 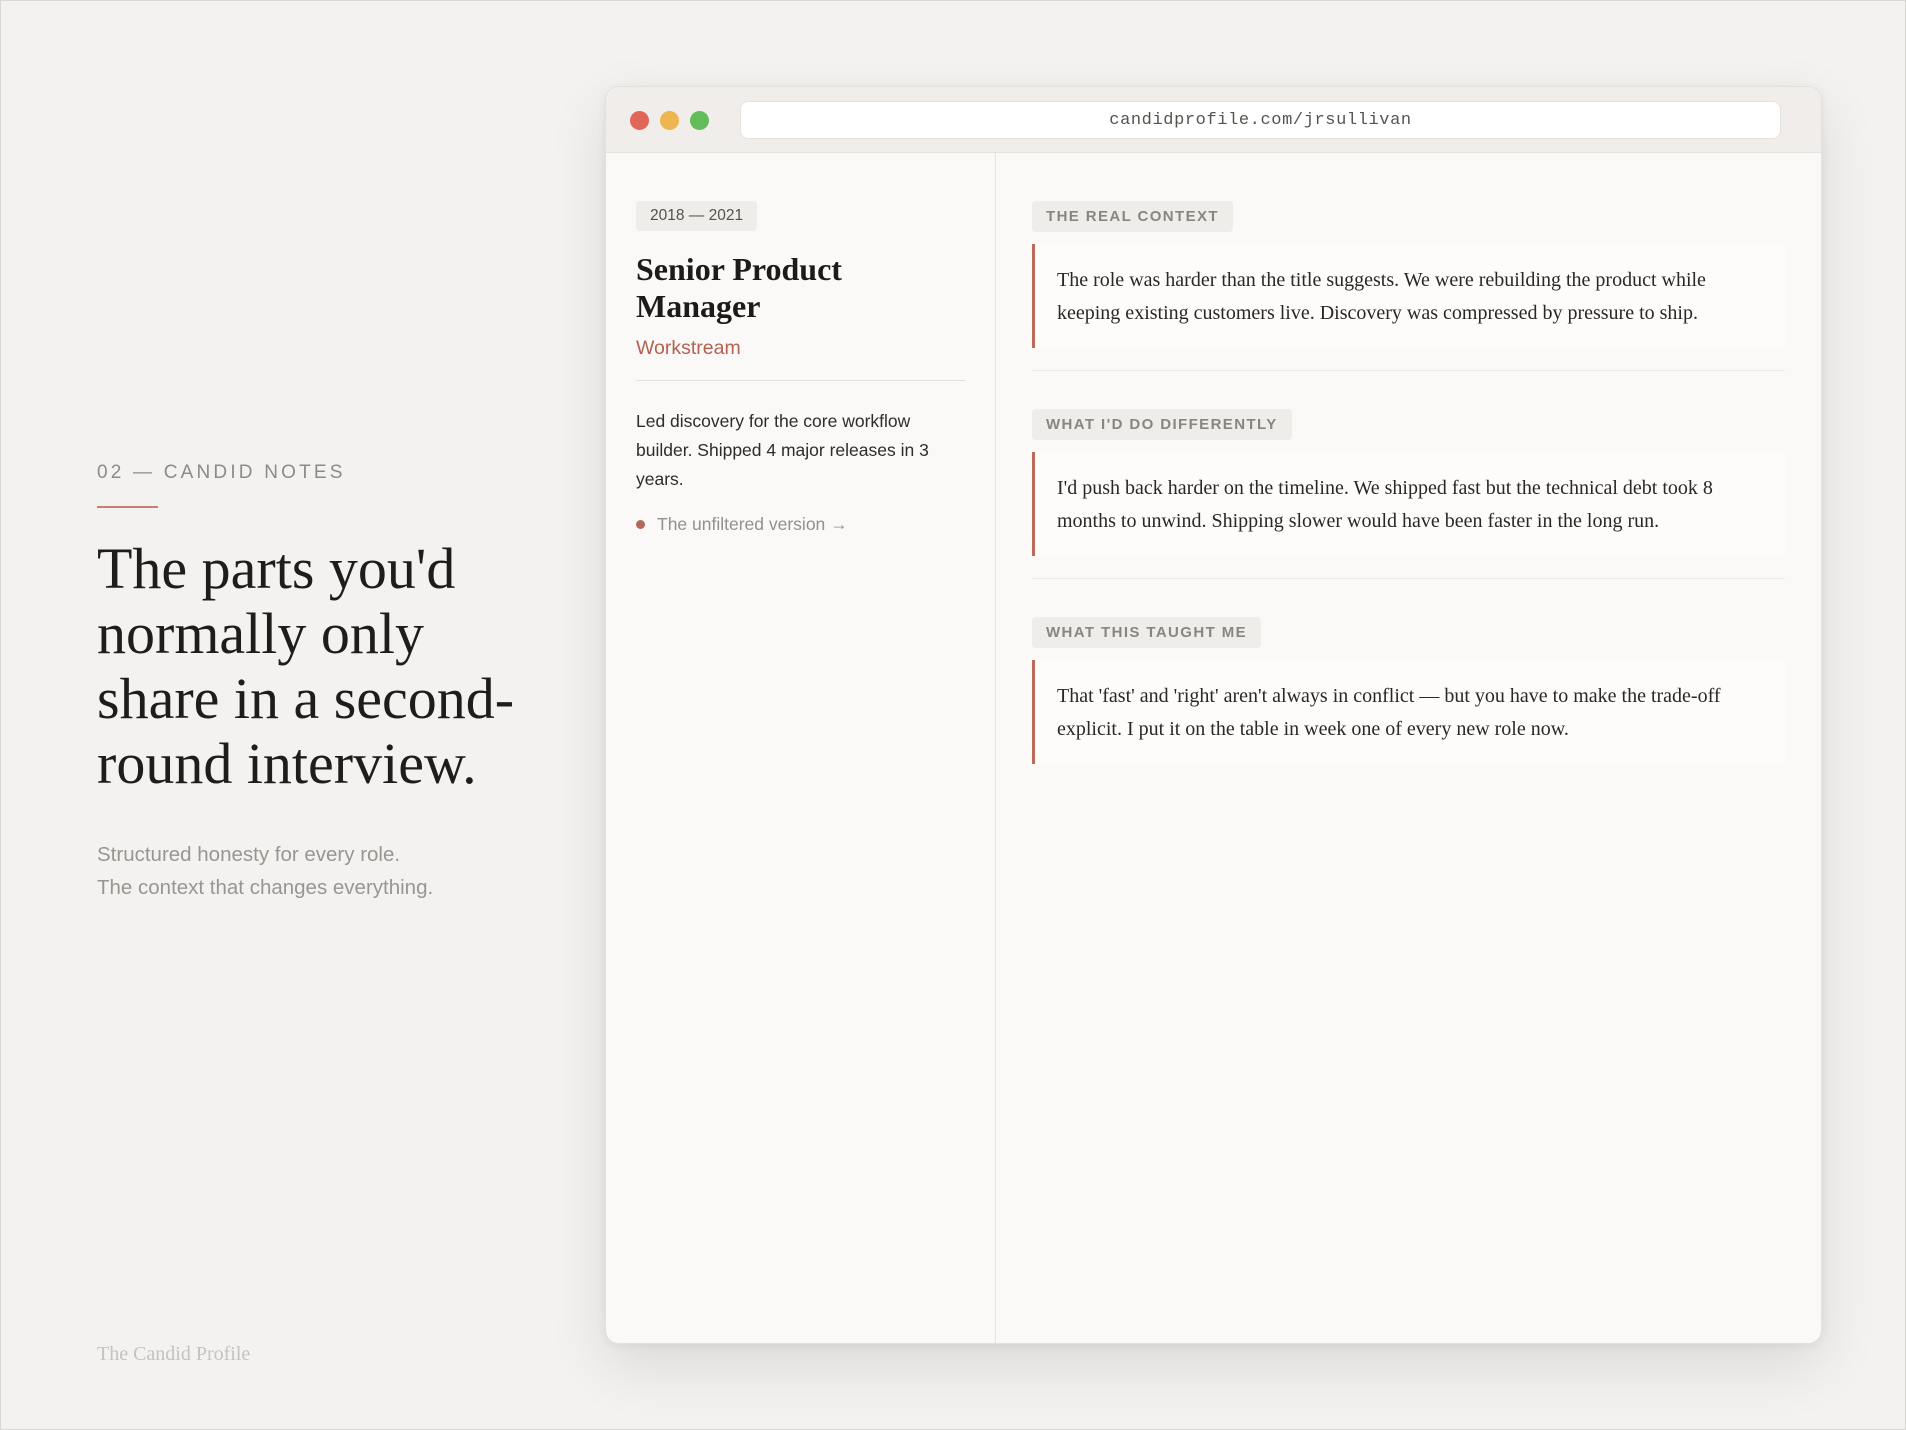 I want to click on sidebar-divider, so click(x=800, y=380).